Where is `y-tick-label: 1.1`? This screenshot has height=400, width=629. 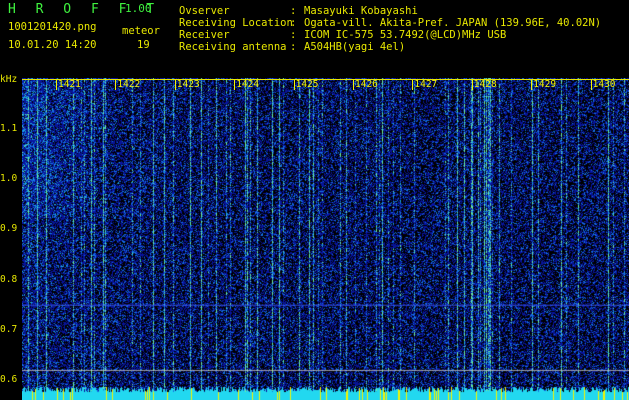
y-tick-label: 1.1 is located at coordinates (9, 128).